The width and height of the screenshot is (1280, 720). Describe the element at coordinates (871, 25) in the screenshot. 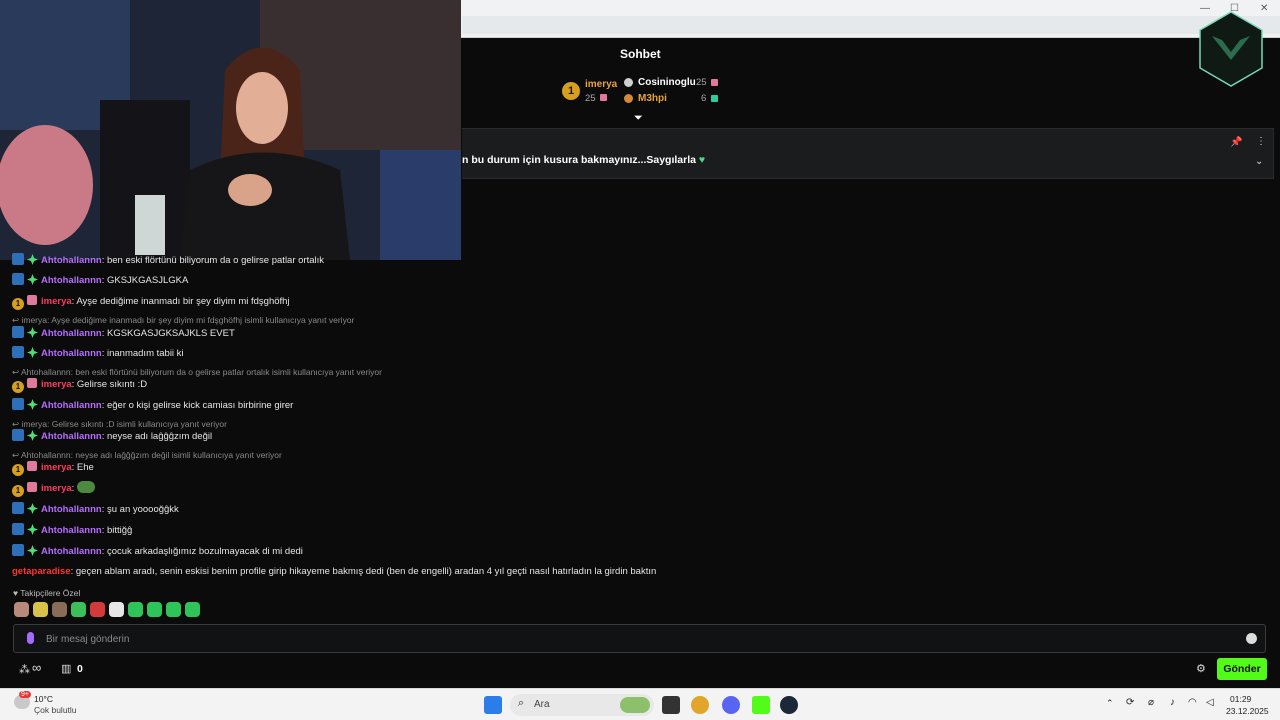

I see `address-bar` at that location.